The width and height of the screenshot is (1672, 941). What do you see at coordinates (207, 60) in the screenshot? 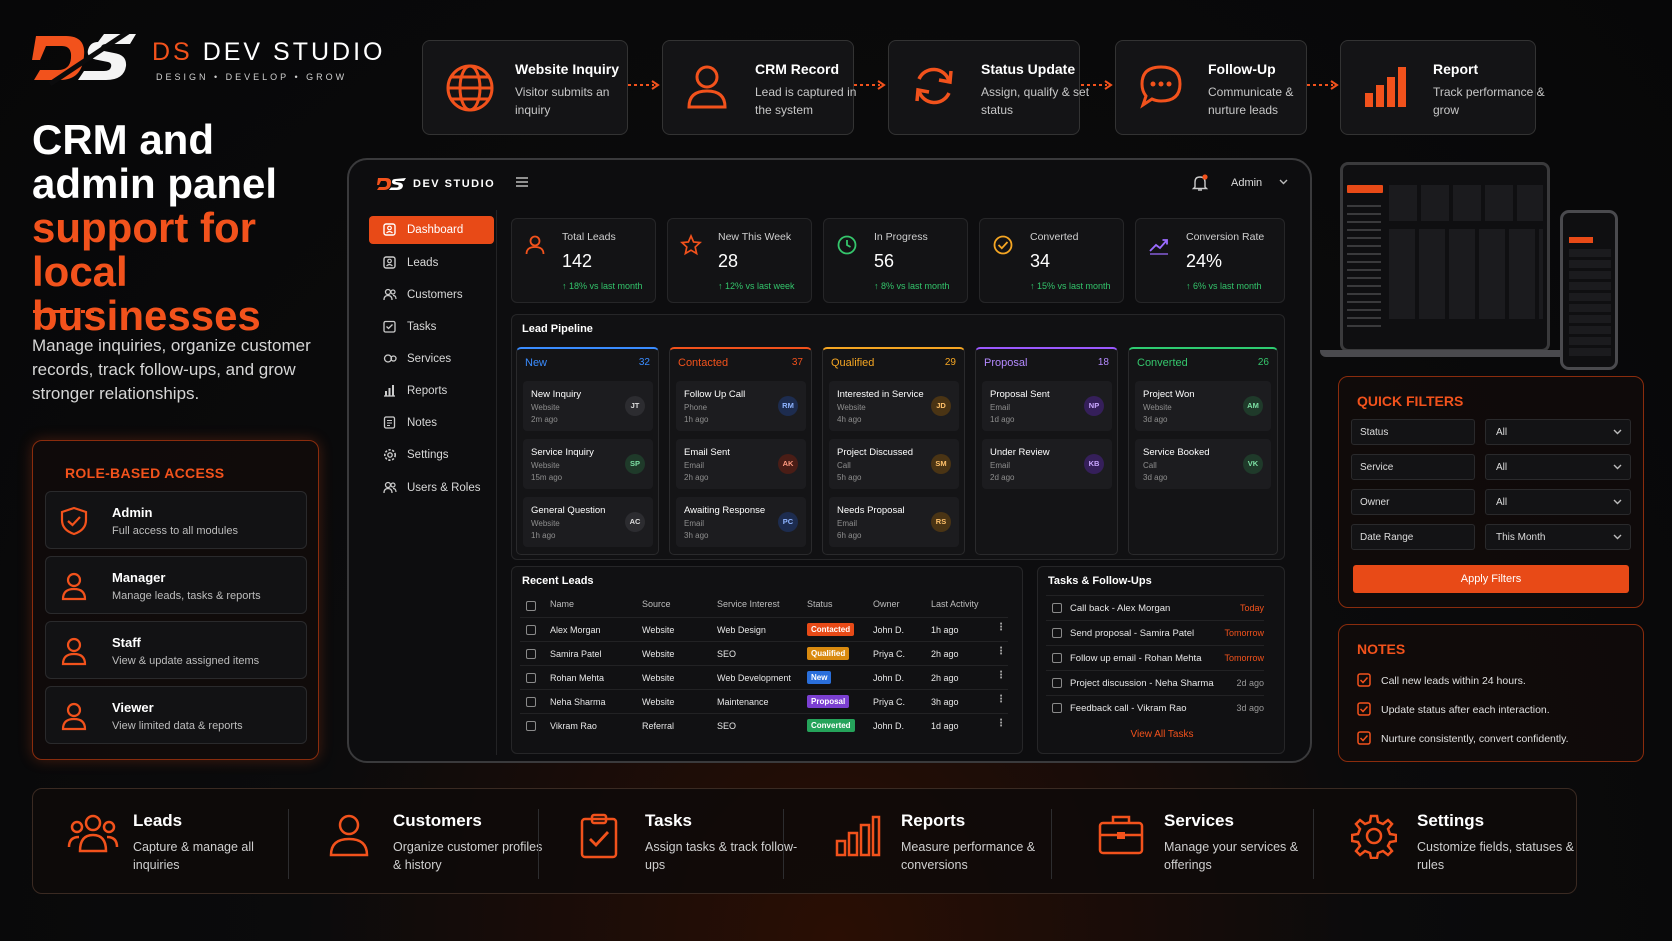
I see `brand-header: DS DEV STUDIO DESIGN • DEVELOP • GROW` at bounding box center [207, 60].